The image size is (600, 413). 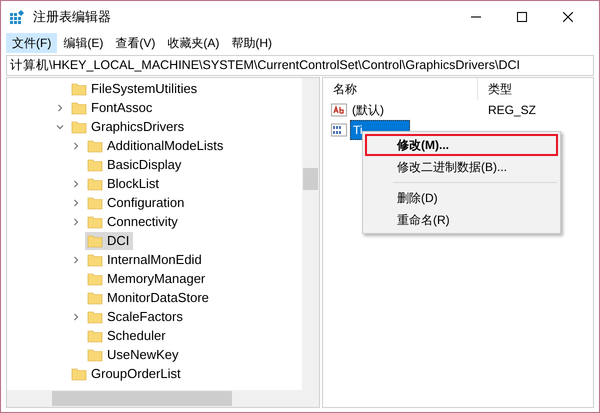 What do you see at coordinates (83, 43) in the screenshot?
I see `menu-item: 编辑(E)` at bounding box center [83, 43].